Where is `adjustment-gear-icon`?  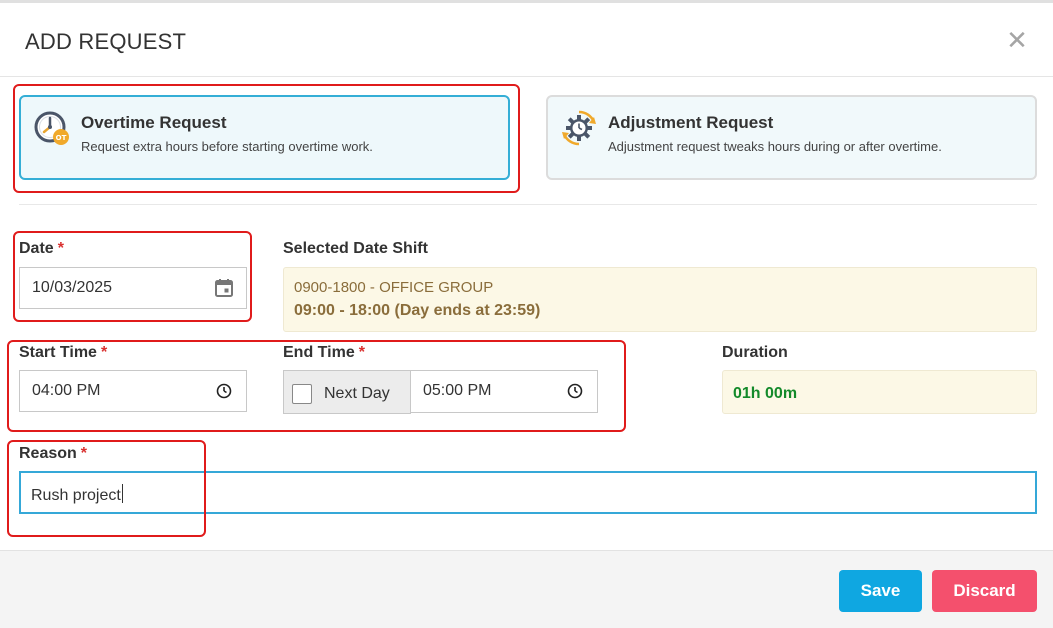 adjustment-gear-icon is located at coordinates (579, 128).